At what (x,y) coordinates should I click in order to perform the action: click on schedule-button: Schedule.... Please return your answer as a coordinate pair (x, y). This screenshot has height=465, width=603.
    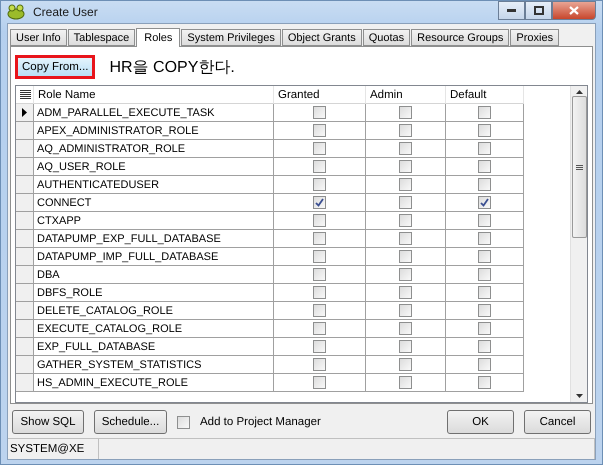
    Looking at the image, I should click on (130, 422).